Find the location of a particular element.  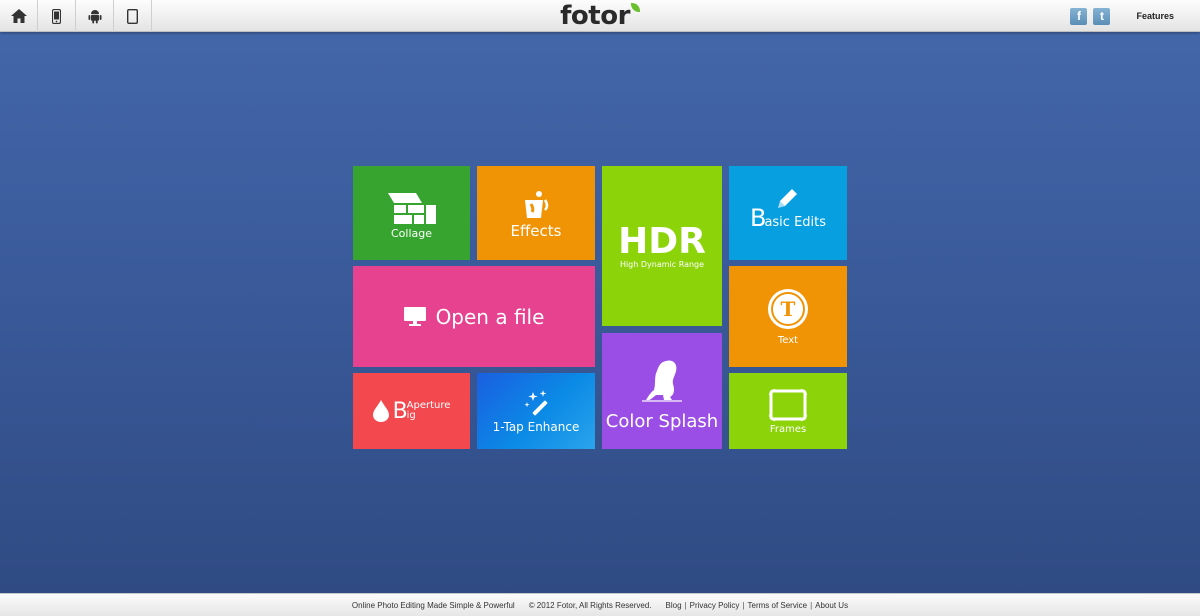

one-tap-enhance-tile: 1-Tap Enhance is located at coordinates (536, 411).